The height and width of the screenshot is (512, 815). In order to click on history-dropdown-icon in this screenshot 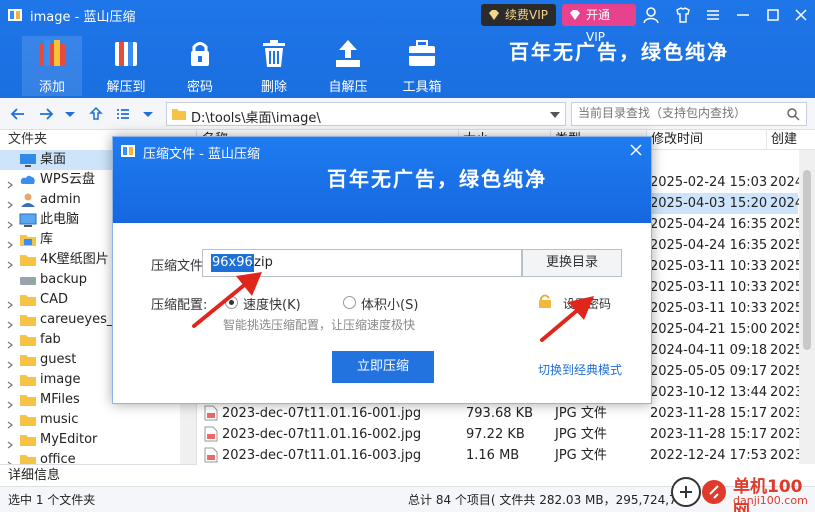, I will do `click(70, 114)`.